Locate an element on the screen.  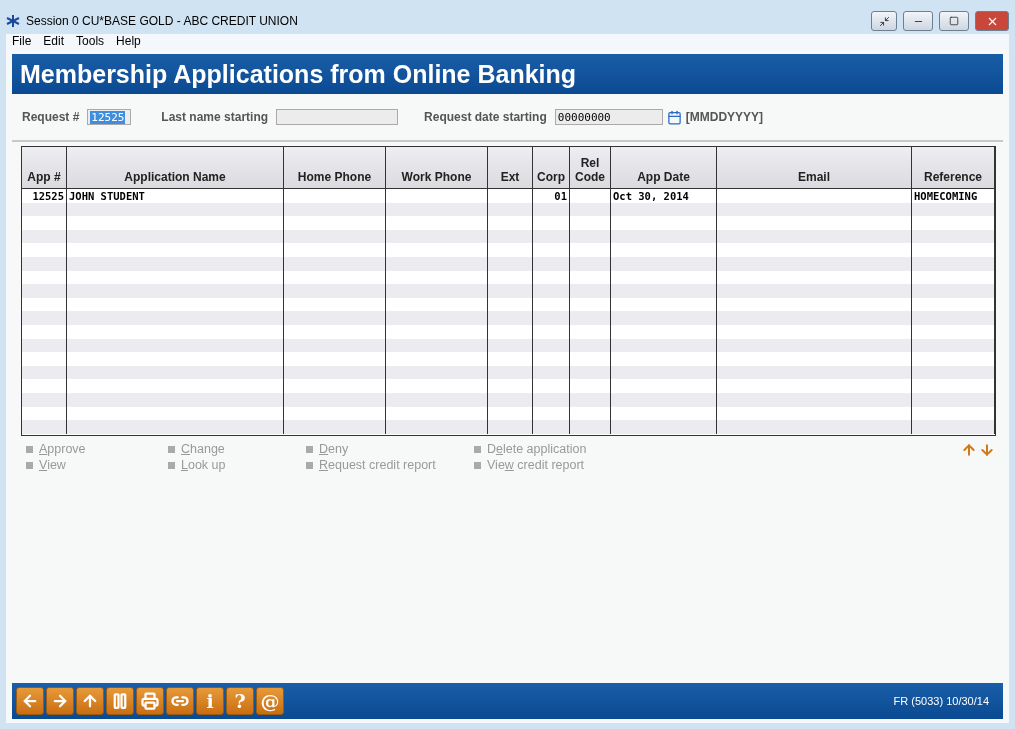
column-header: Ext is located at coordinates (510, 168).